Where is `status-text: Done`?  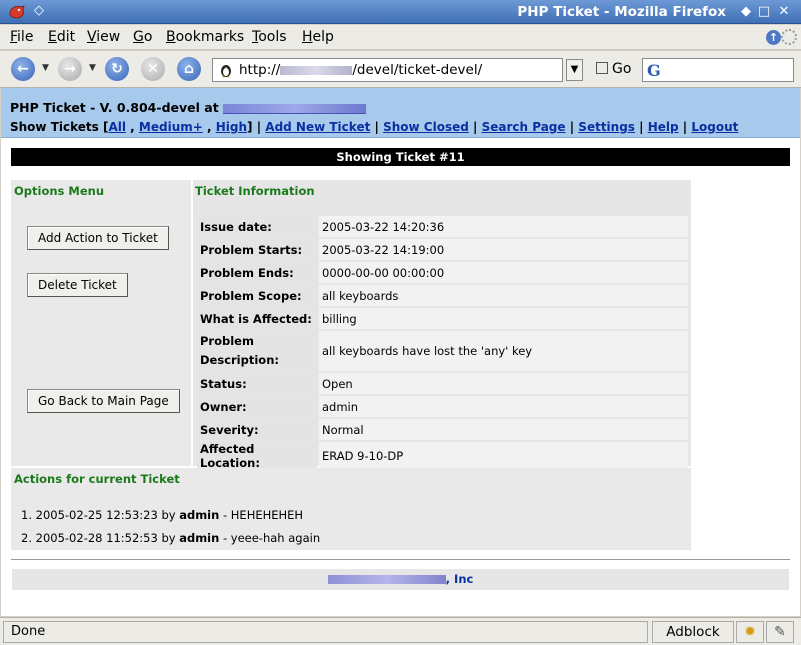
status-text: Done is located at coordinates (325, 632).